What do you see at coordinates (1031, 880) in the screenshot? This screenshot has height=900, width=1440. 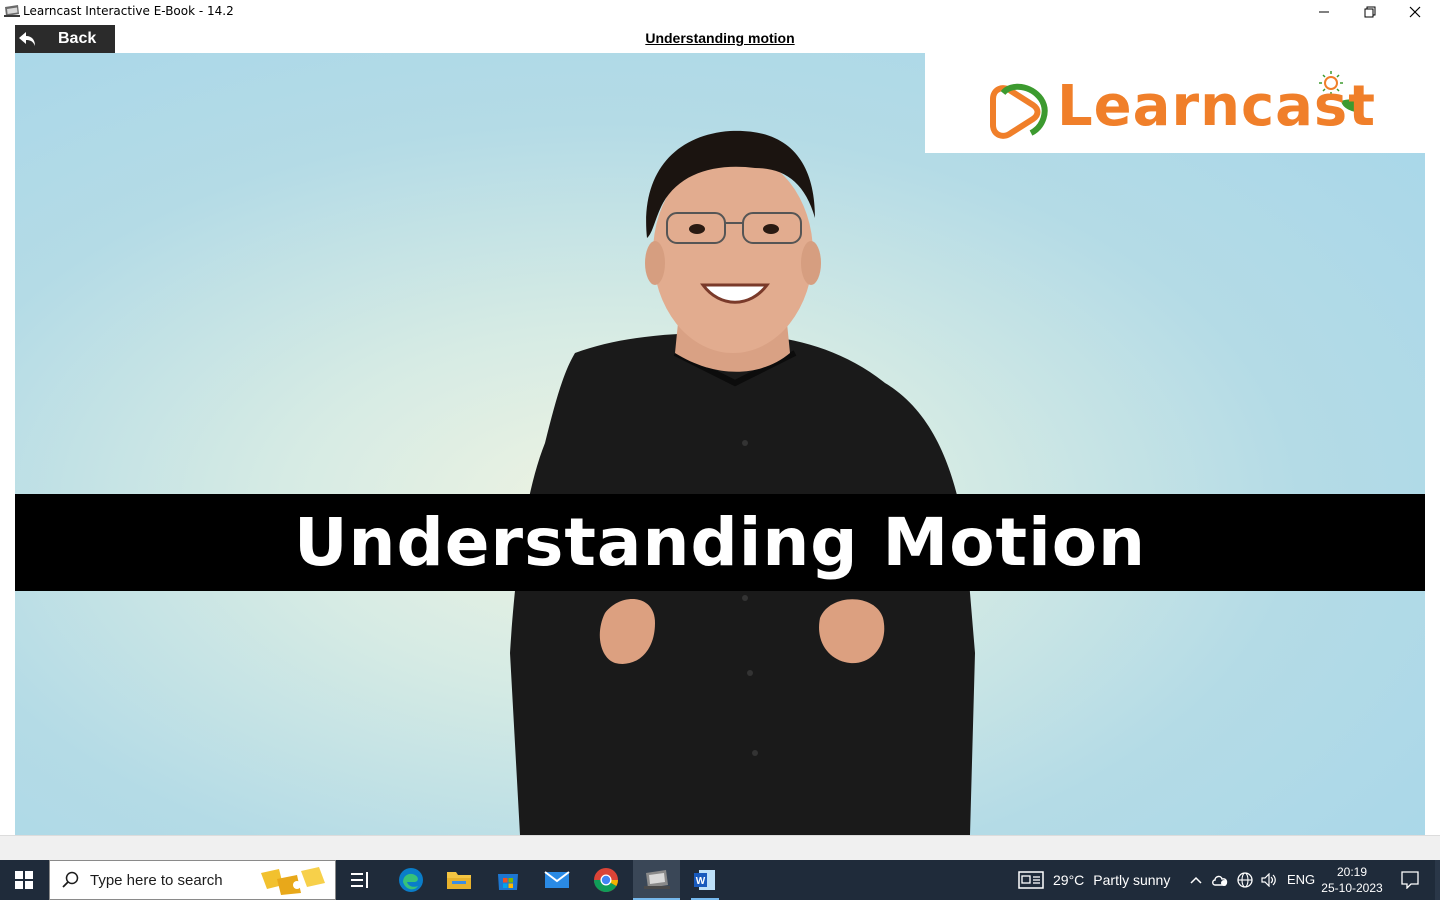 I see `news-weather-icon` at bounding box center [1031, 880].